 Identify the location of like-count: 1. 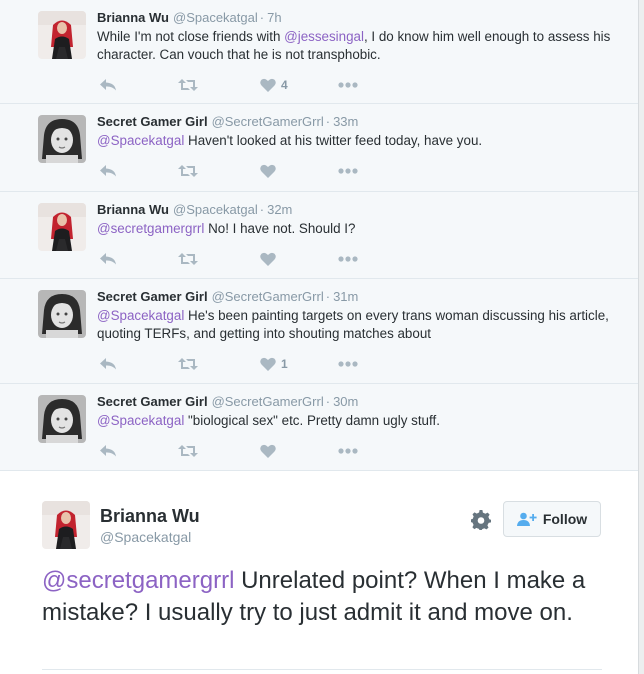
(284, 364).